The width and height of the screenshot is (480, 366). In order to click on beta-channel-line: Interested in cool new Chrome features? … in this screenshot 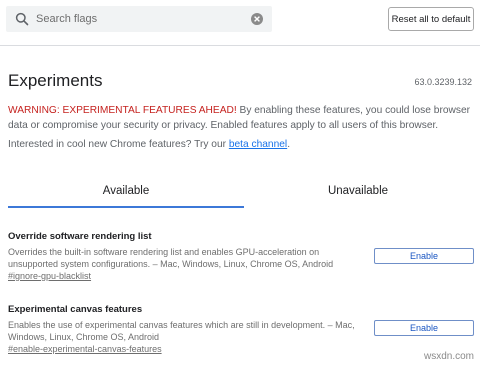, I will do `click(149, 144)`.